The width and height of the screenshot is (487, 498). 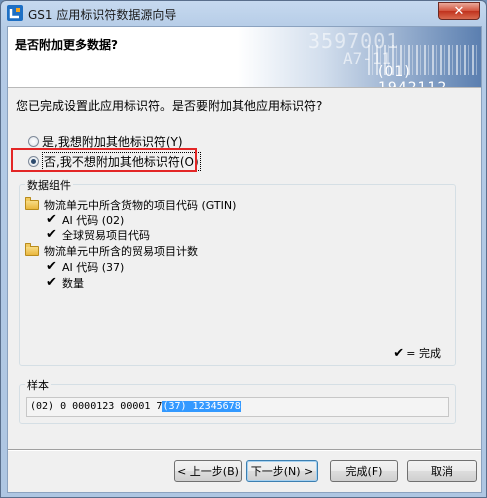 What do you see at coordinates (282, 471) in the screenshot?
I see `next-button: 下一步(N) >` at bounding box center [282, 471].